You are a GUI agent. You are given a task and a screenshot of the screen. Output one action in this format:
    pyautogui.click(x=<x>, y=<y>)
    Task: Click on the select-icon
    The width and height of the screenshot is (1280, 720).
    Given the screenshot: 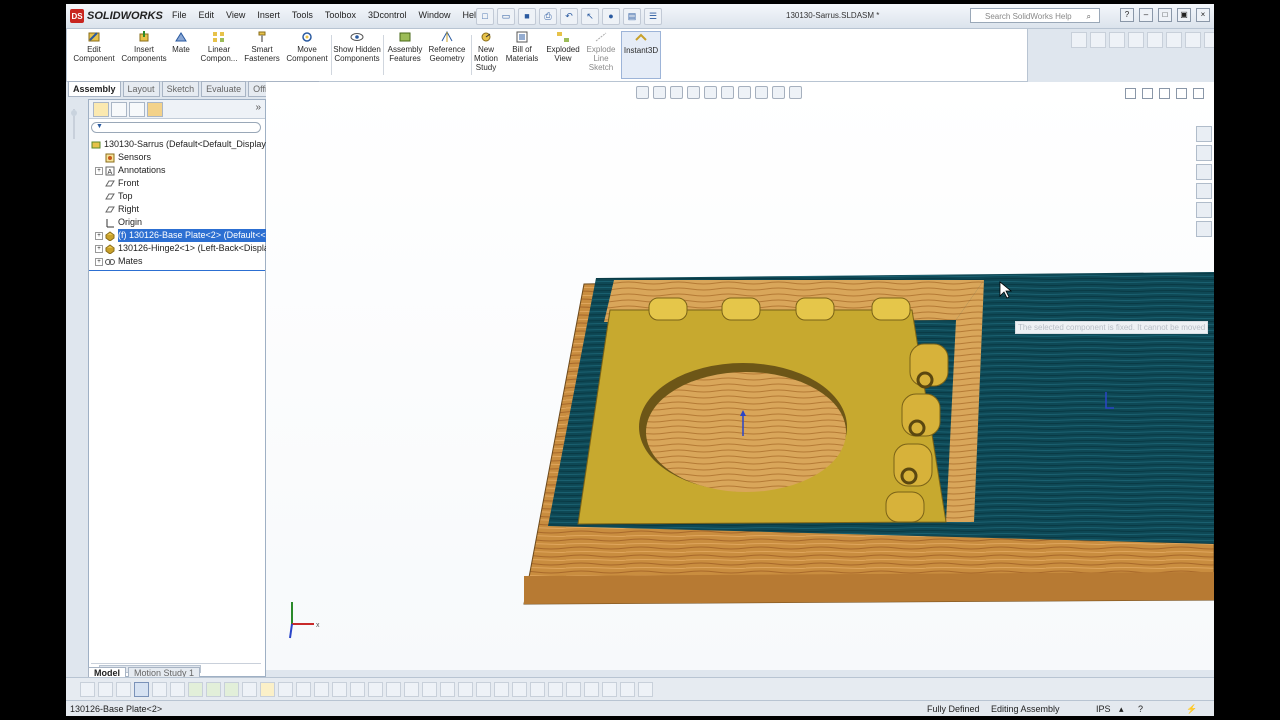 What is the action you would take?
    pyautogui.click(x=141, y=689)
    